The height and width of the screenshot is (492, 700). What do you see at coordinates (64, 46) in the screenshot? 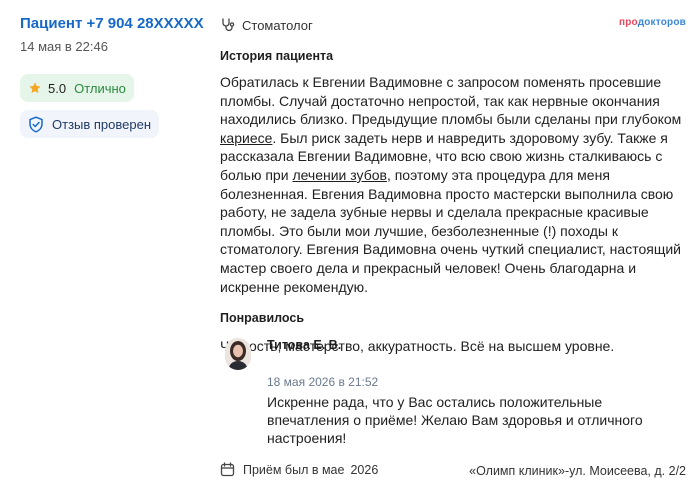
I see `review-date: 14 мая в 22:46` at bounding box center [64, 46].